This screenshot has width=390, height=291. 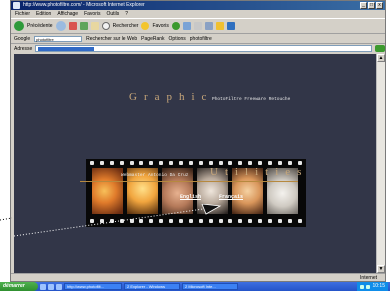 What do you see at coordinates (152, 39) in the screenshot?
I see `pagerank-label: PageRank` at bounding box center [152, 39].